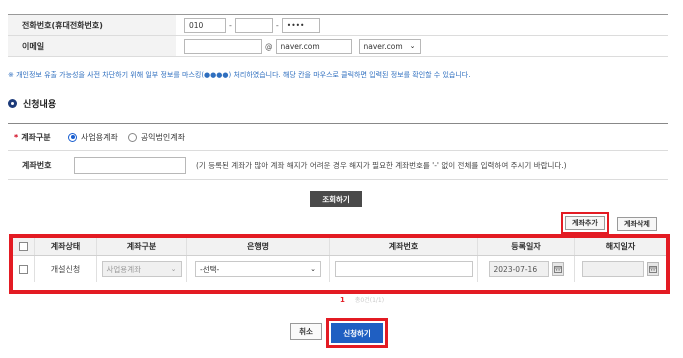 This screenshot has height=358, width=683. What do you see at coordinates (269, 46) in the screenshot?
I see `at-sign: @` at bounding box center [269, 46].